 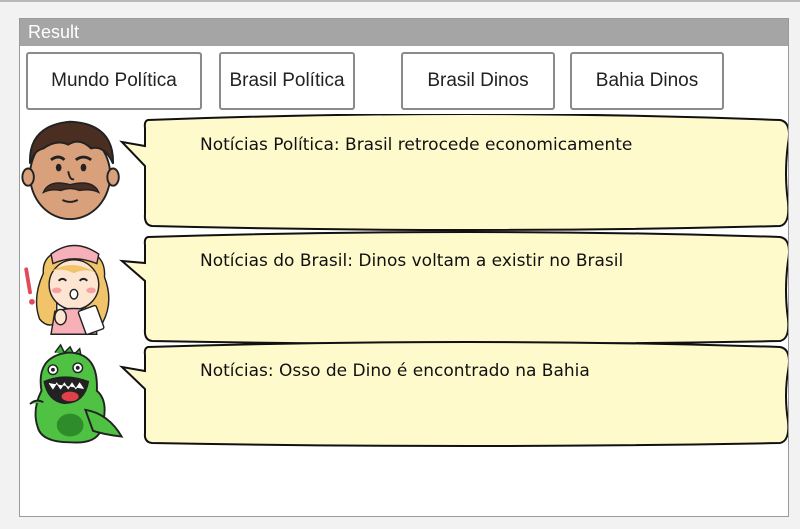 What do you see at coordinates (114, 81) in the screenshot?
I see `mundo-politica-button: Mundo Política` at bounding box center [114, 81].